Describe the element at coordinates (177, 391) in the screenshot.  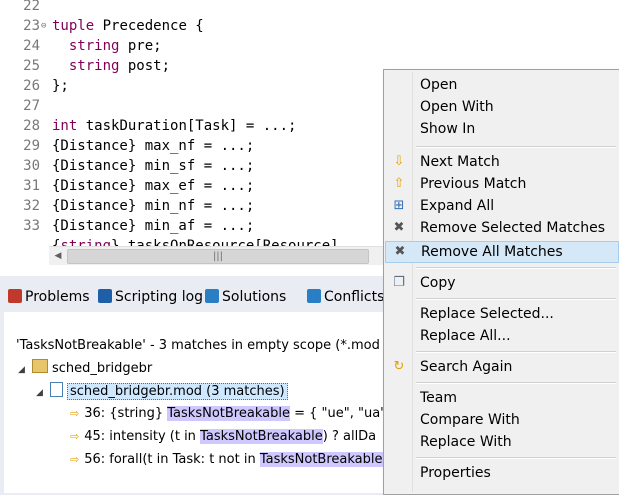
I see `file-label: sched_bridgebr.mod (3 matches)` at that location.